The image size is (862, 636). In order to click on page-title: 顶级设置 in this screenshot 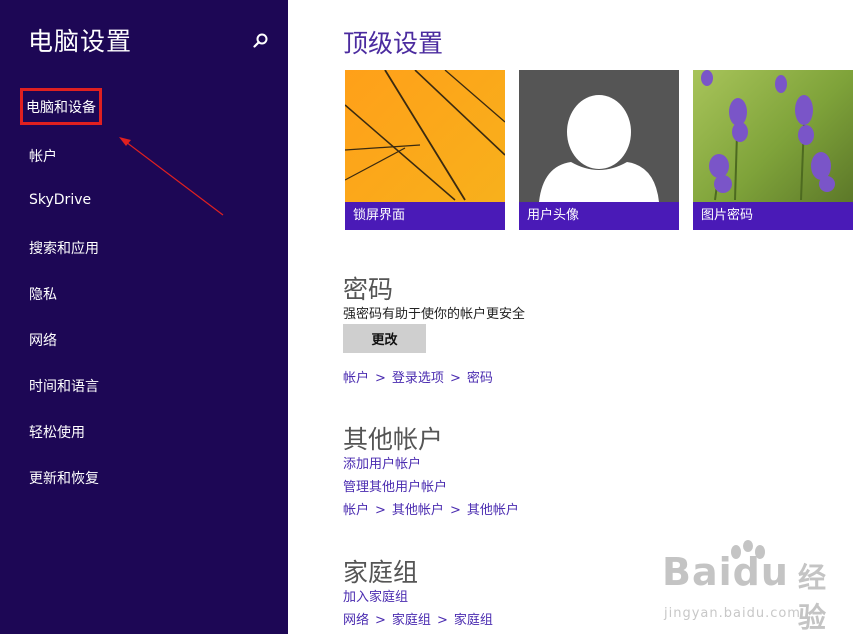, I will do `click(393, 43)`.